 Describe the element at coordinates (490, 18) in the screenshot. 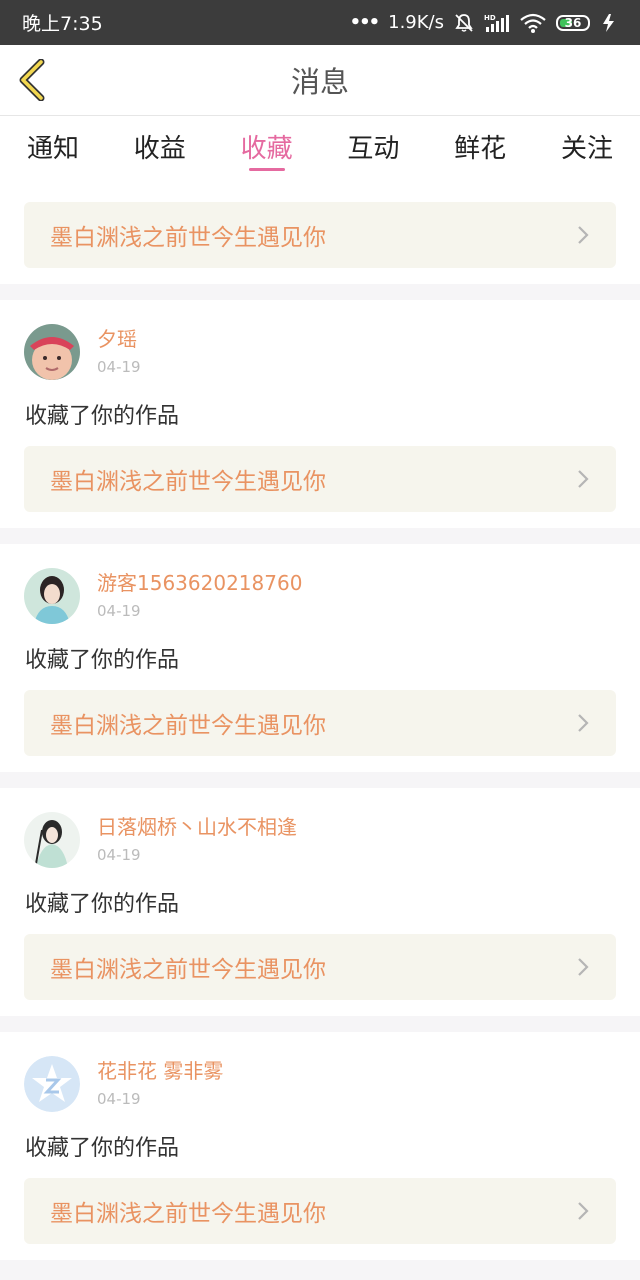

I see `svg-text: HD` at that location.